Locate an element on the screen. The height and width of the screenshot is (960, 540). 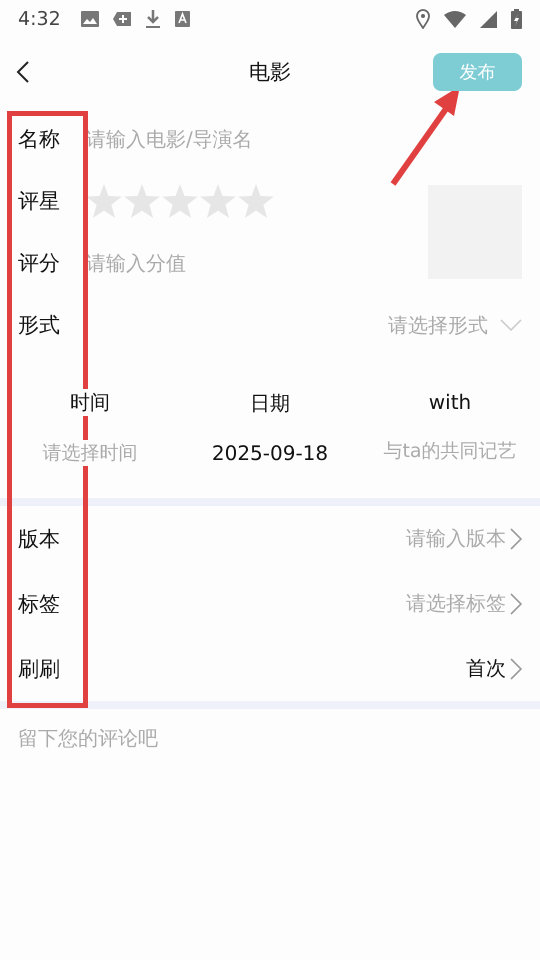
field-label: 评星 is located at coordinates (39, 201).